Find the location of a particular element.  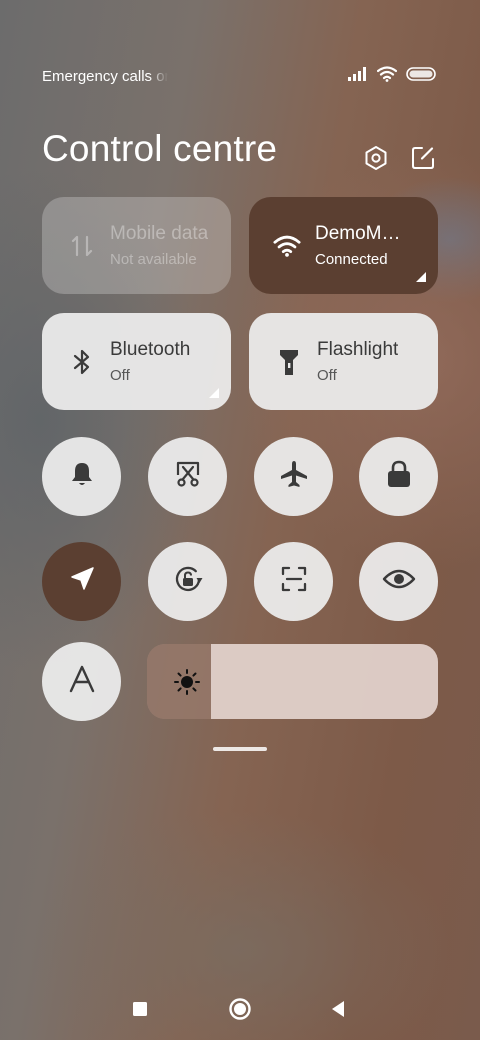

reading-mode-button is located at coordinates (398, 581).